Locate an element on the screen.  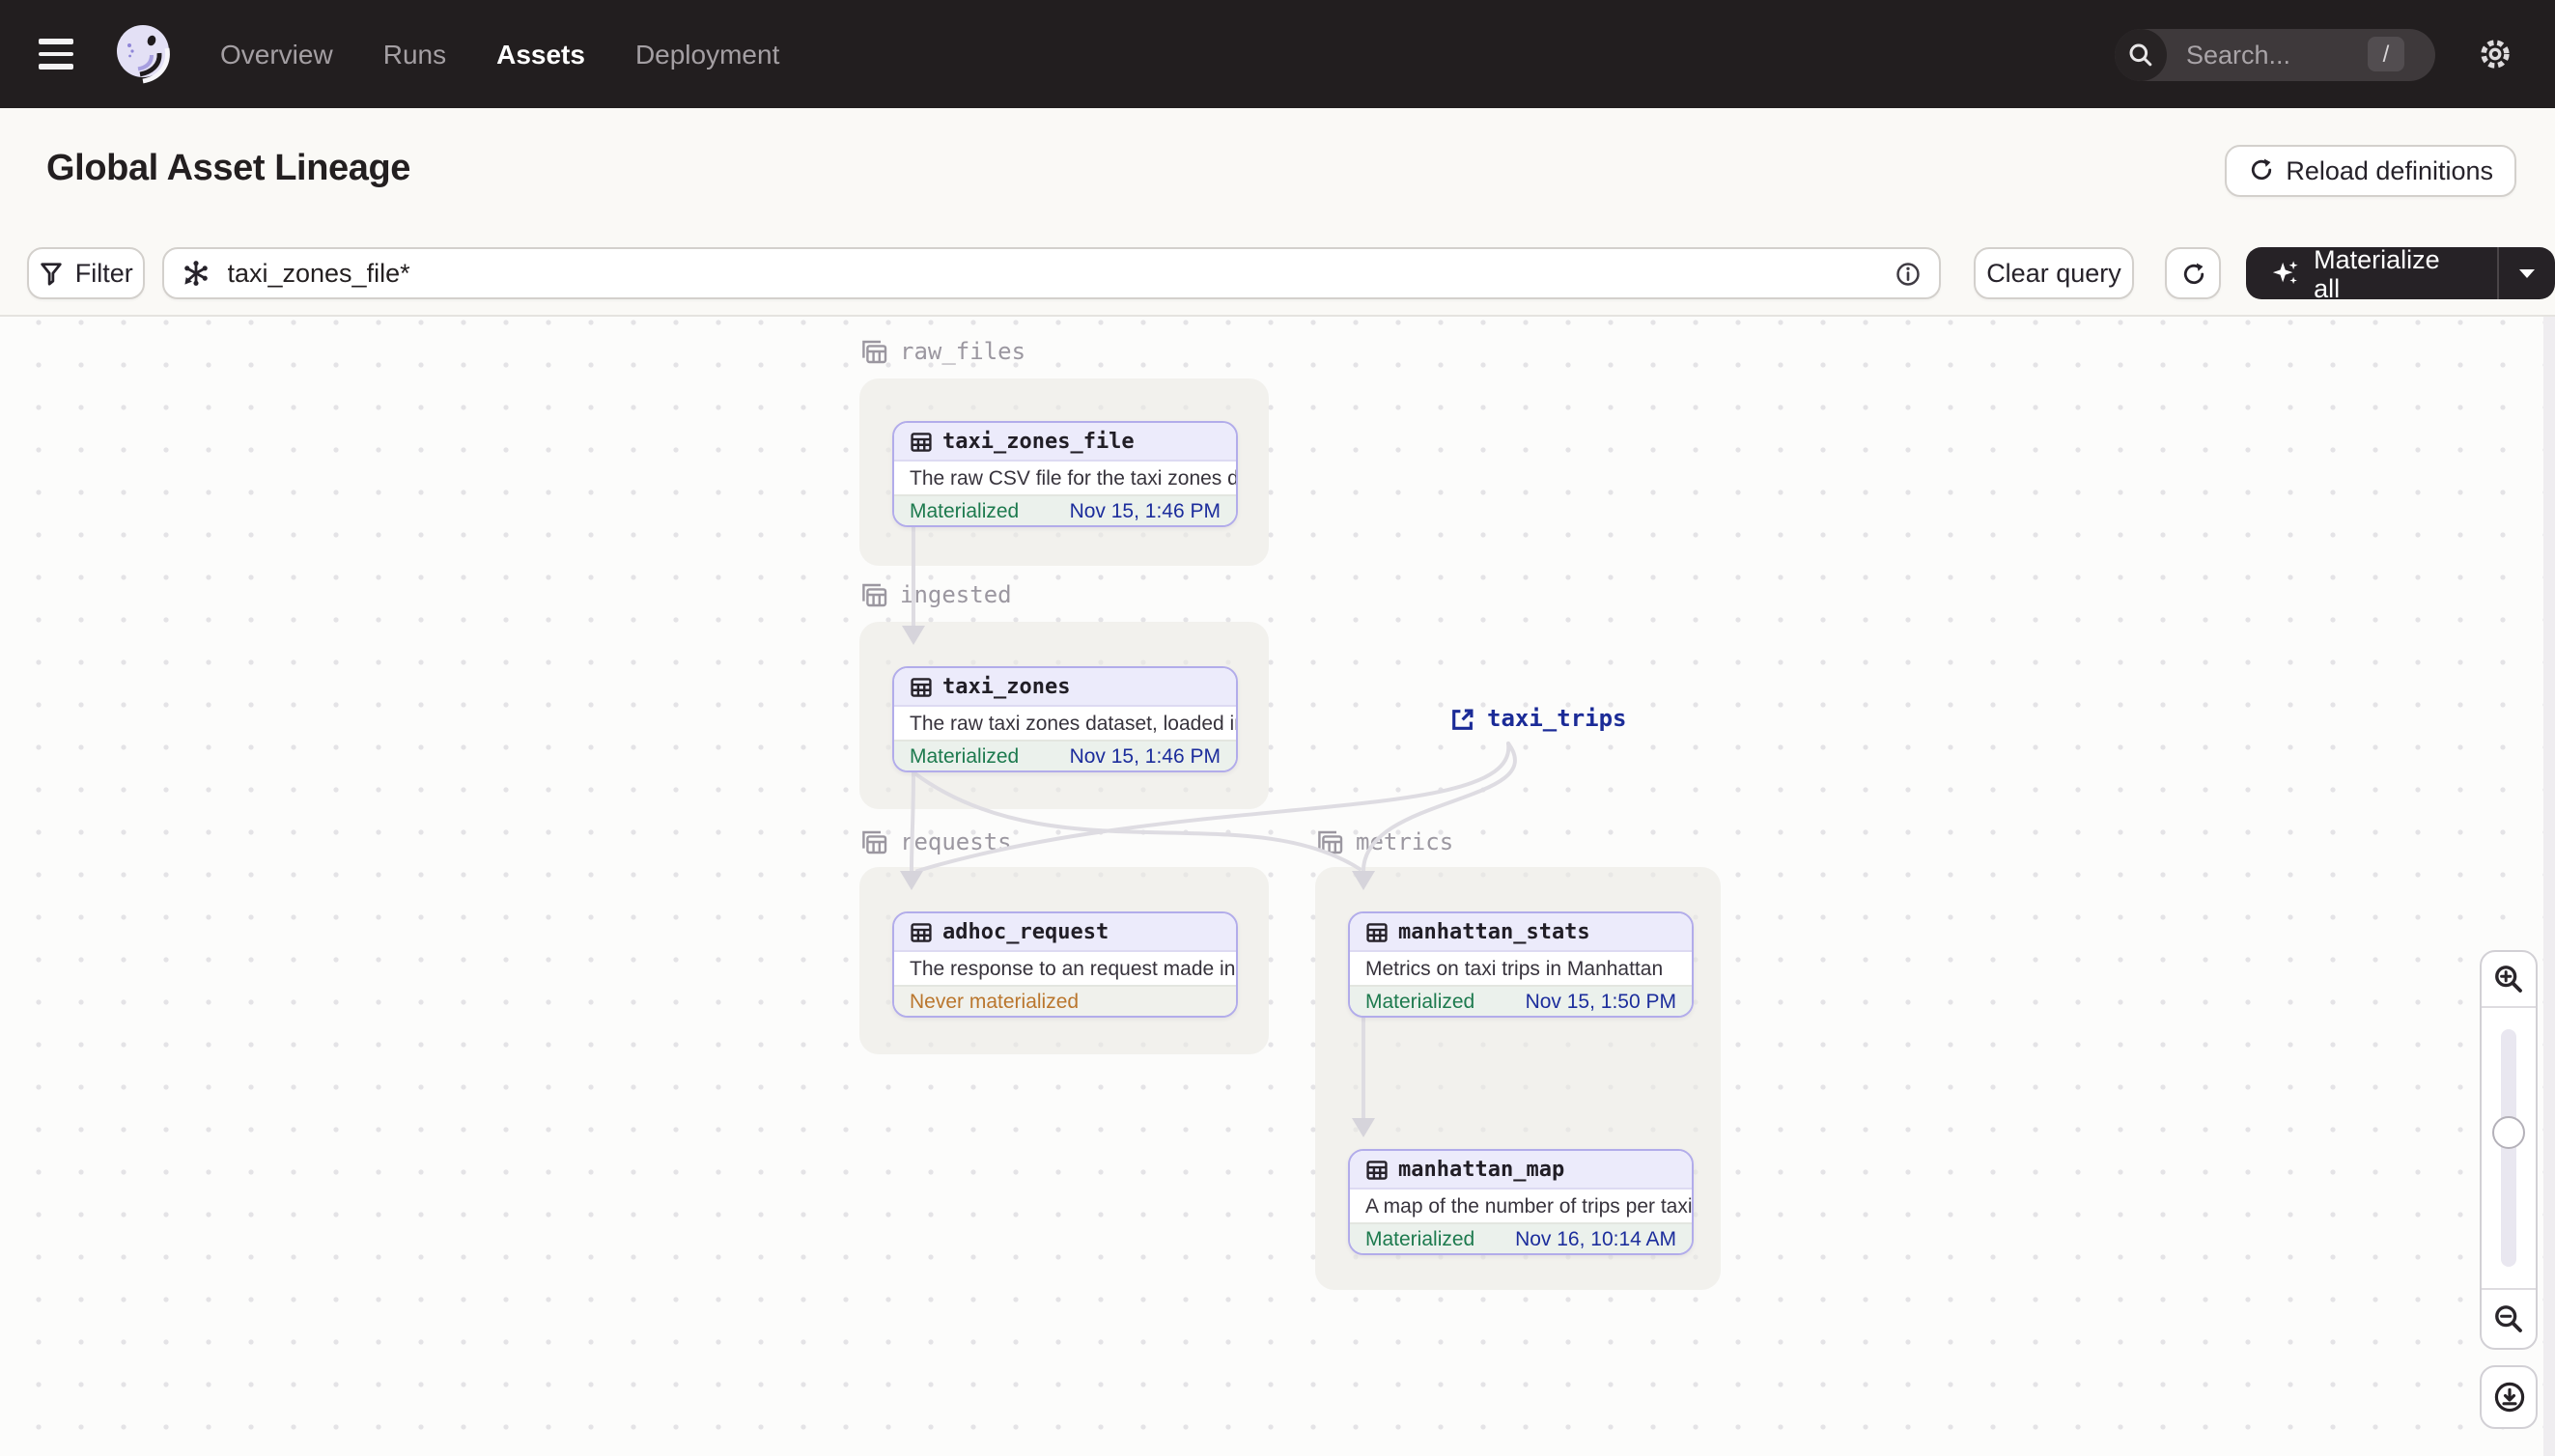
asset-node-header: manhattan_stats is located at coordinates (1521, 933).